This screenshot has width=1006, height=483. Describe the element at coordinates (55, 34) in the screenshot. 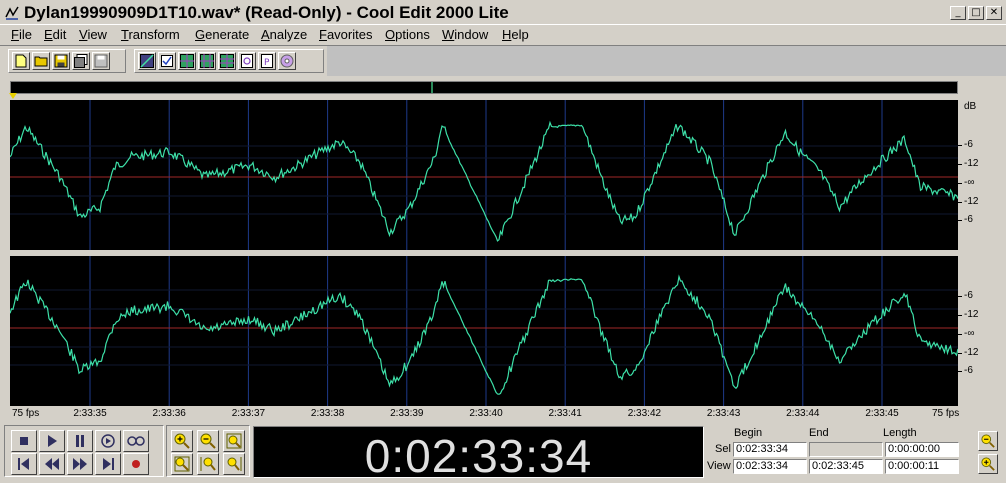

I see `menu-edit: Edit` at that location.